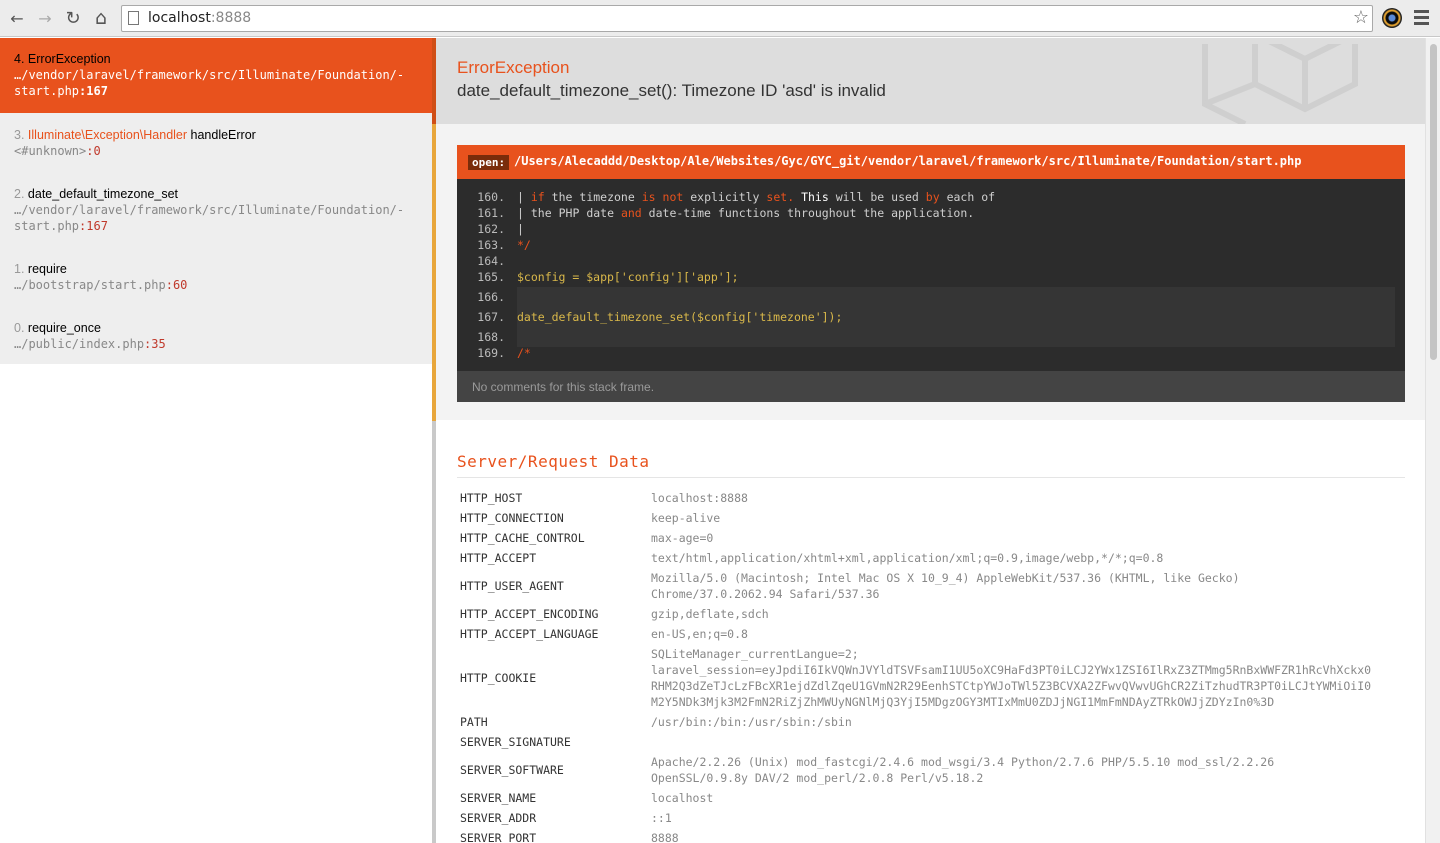 This screenshot has width=1440, height=843. I want to click on line-source: /*, so click(524, 353).